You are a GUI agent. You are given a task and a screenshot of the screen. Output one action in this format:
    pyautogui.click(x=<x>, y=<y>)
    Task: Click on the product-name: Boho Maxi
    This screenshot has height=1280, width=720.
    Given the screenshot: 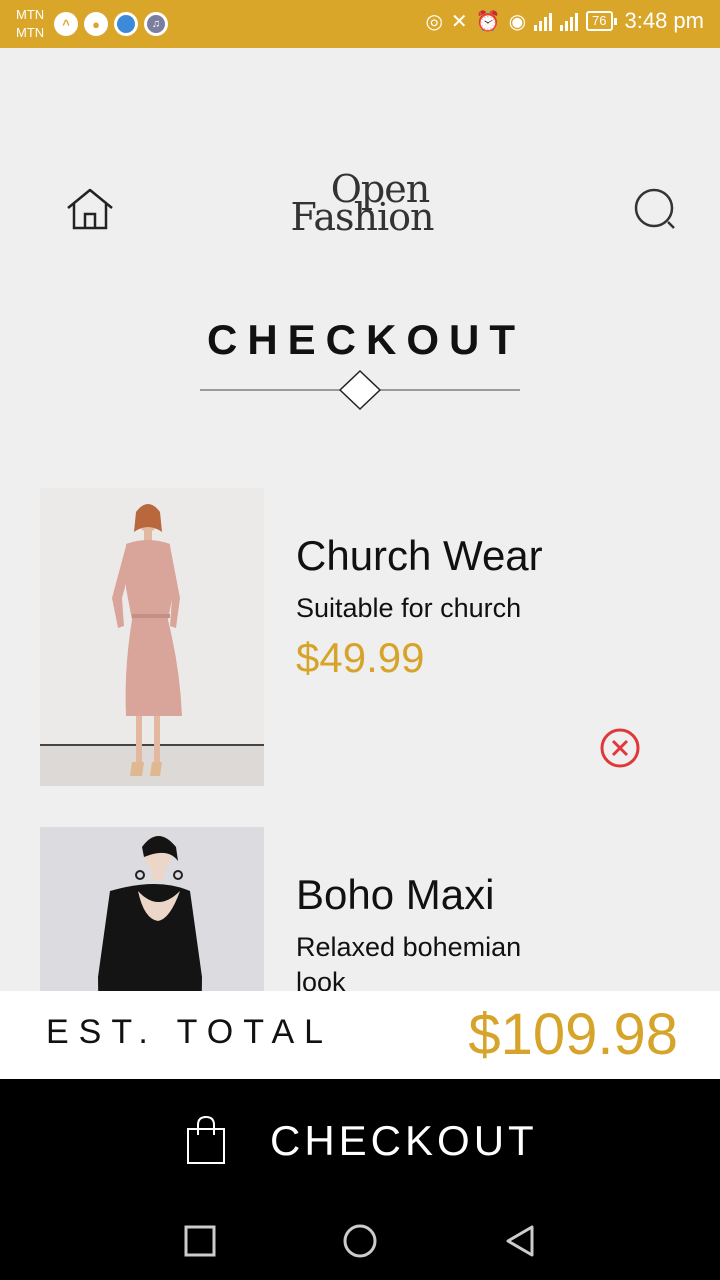 What is the action you would take?
    pyautogui.click(x=395, y=894)
    